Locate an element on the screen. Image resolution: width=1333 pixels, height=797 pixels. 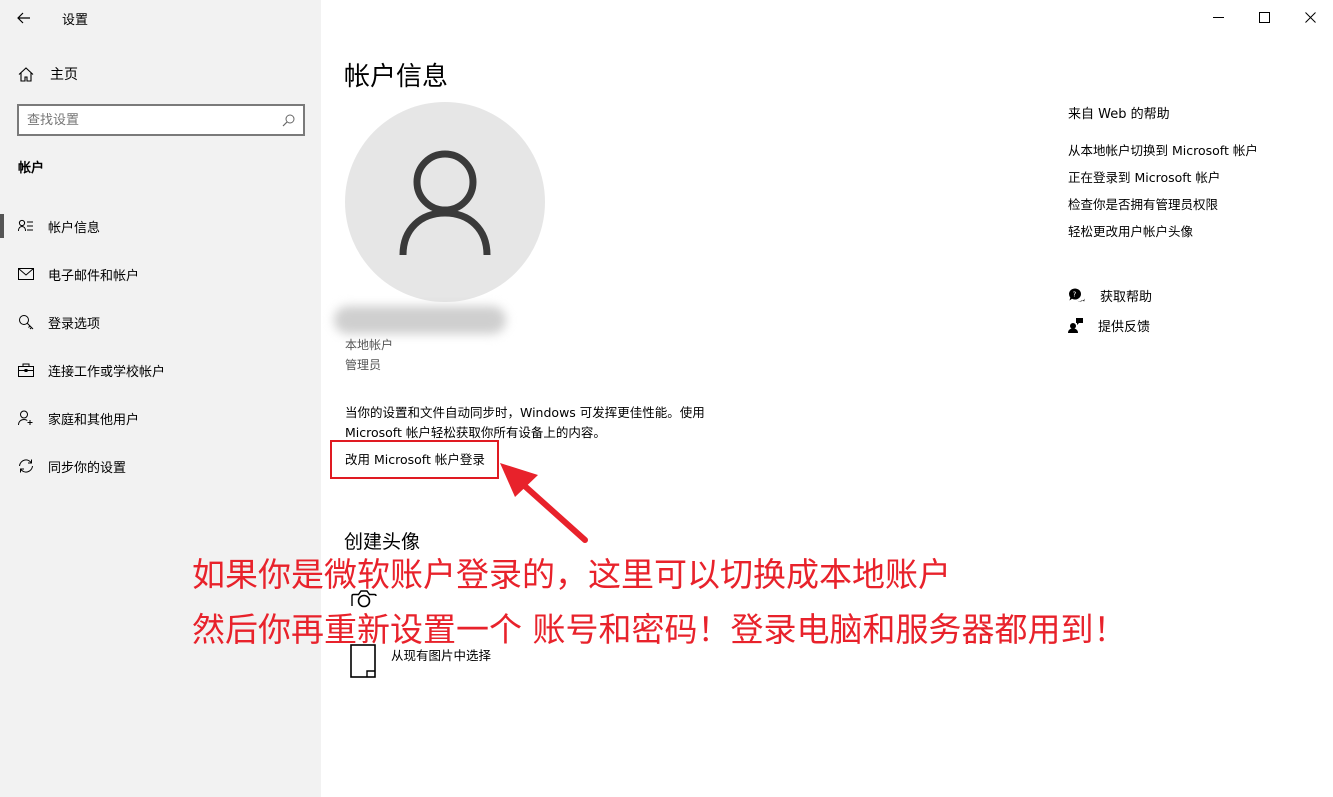
title-bar: 设置 is located at coordinates (160, 18).